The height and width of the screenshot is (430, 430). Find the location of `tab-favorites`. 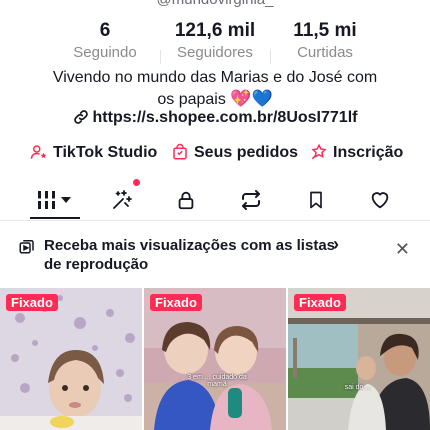

tab-favorites is located at coordinates (316, 200).